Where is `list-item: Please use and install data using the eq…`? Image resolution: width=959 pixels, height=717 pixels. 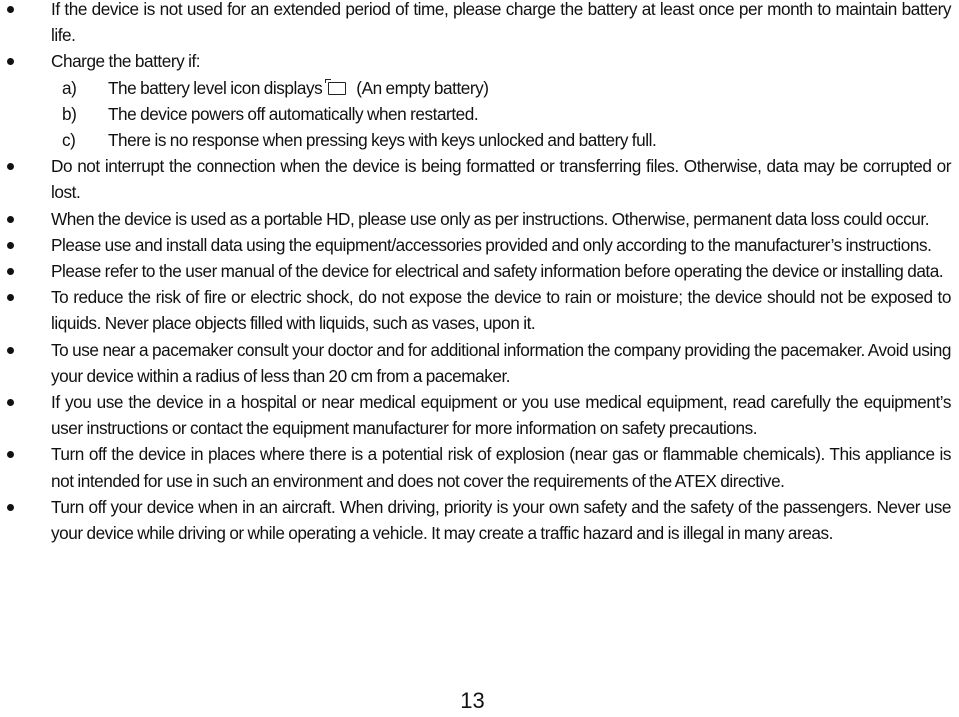
list-item: Please use and install data using the eq… is located at coordinates (479, 245).